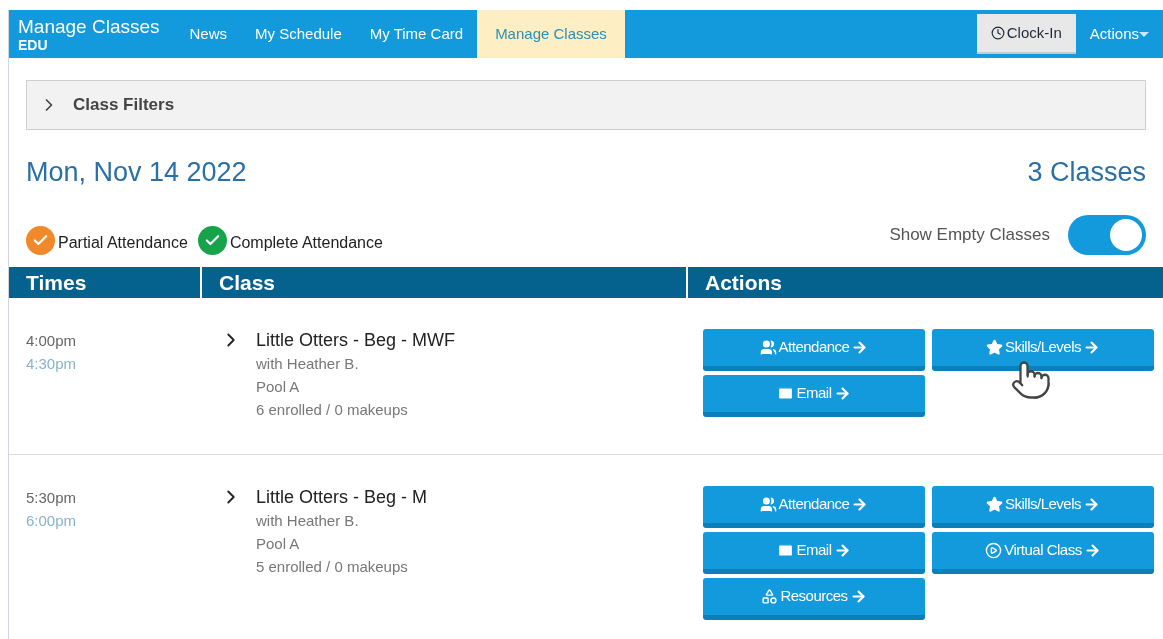 The height and width of the screenshot is (639, 1163). What do you see at coordinates (52, 341) in the screenshot?
I see `start-time: 4:00pm` at bounding box center [52, 341].